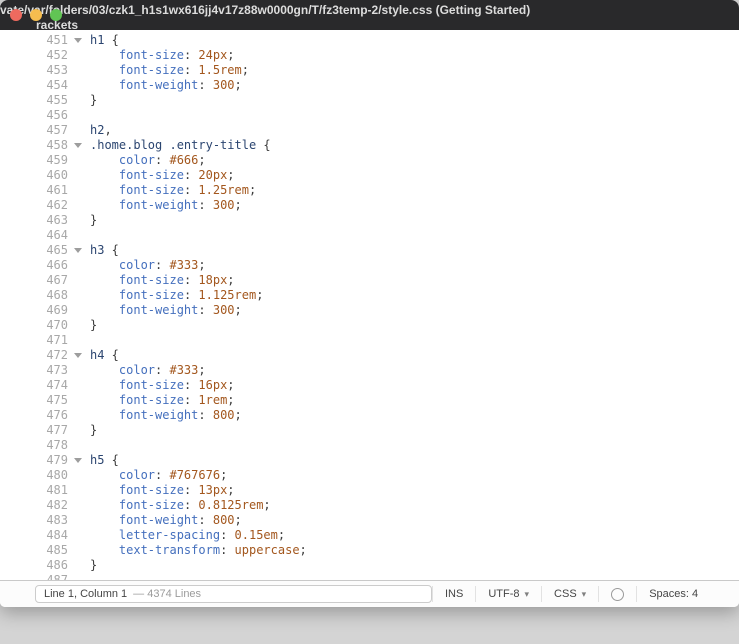  Describe the element at coordinates (57, 235) in the screenshot. I see `line-number: 464` at that location.